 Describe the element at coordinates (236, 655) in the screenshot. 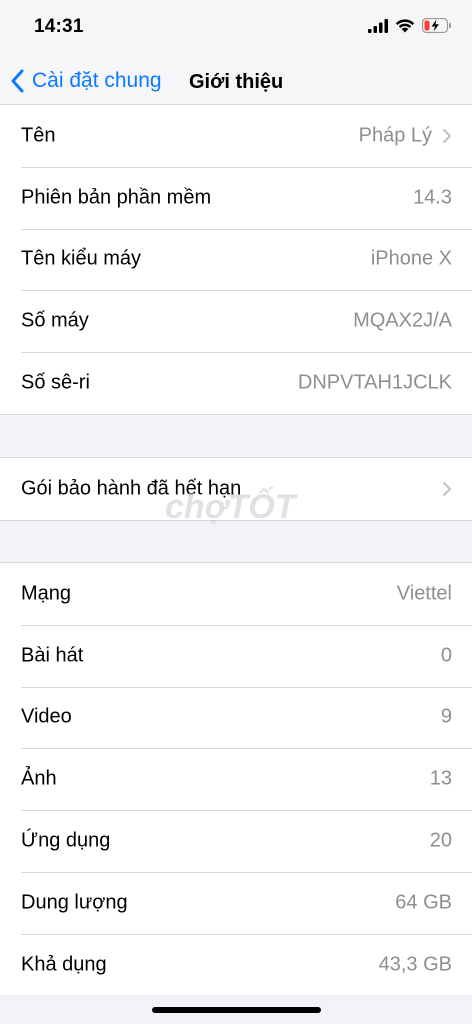

I see `songs-row: Bài hát 0` at that location.